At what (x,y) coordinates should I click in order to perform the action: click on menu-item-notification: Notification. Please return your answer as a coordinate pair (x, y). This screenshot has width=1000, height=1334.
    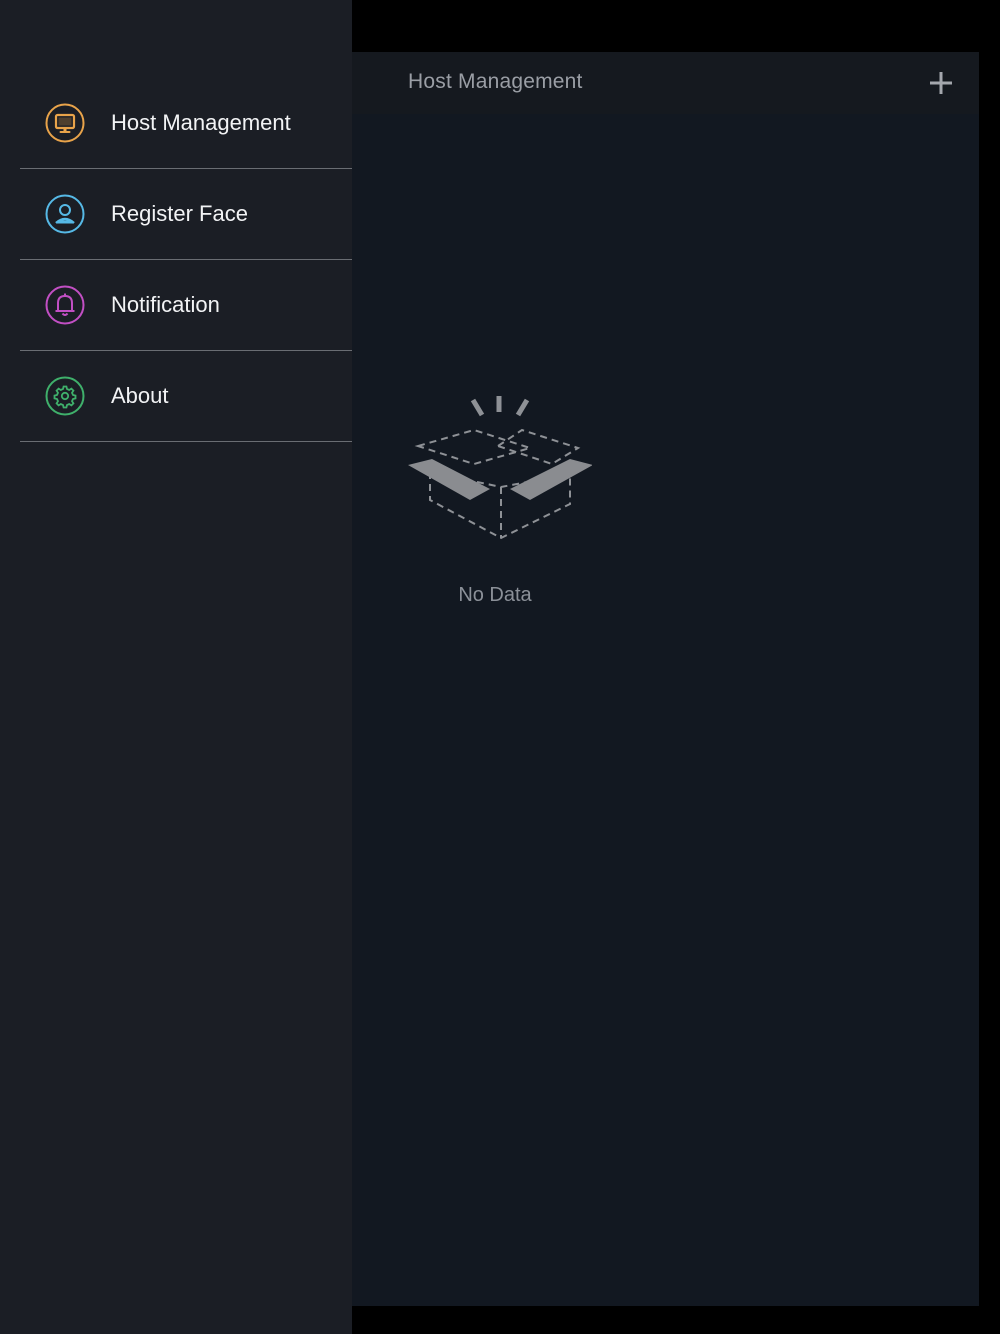
    Looking at the image, I should click on (186, 305).